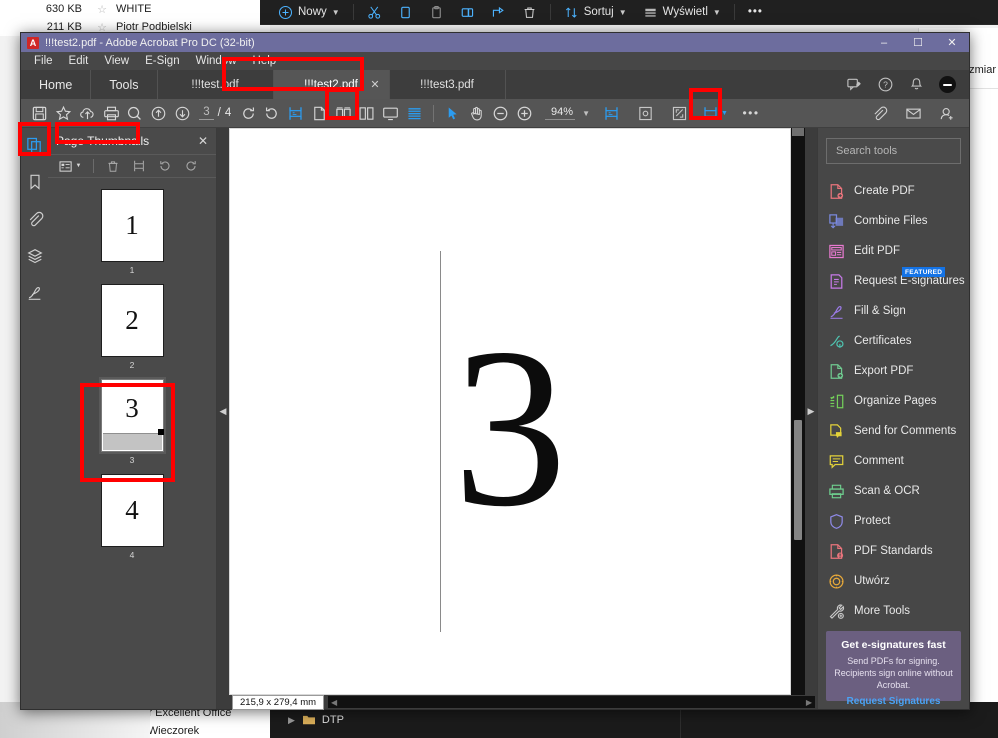  Describe the element at coordinates (645, 113) in the screenshot. I see `crop-pages-button` at that location.